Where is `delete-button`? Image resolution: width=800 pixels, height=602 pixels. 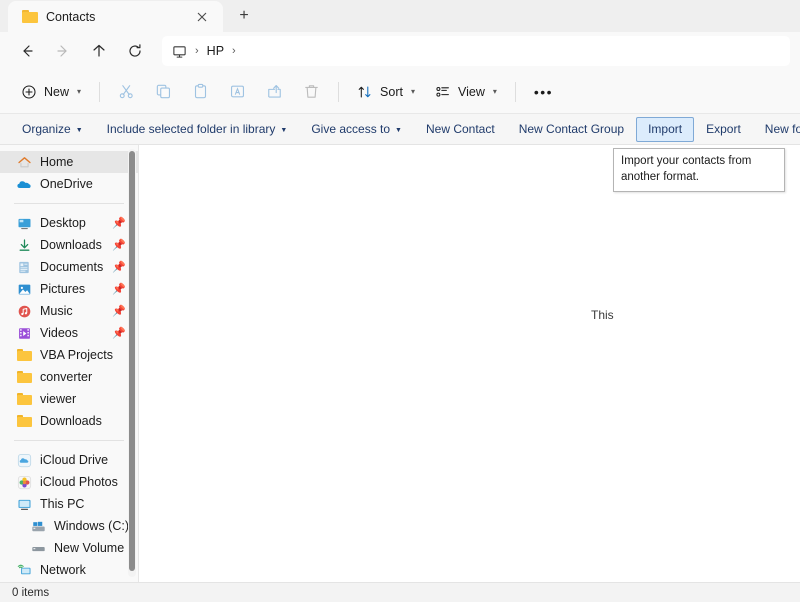 delete-button is located at coordinates (311, 92).